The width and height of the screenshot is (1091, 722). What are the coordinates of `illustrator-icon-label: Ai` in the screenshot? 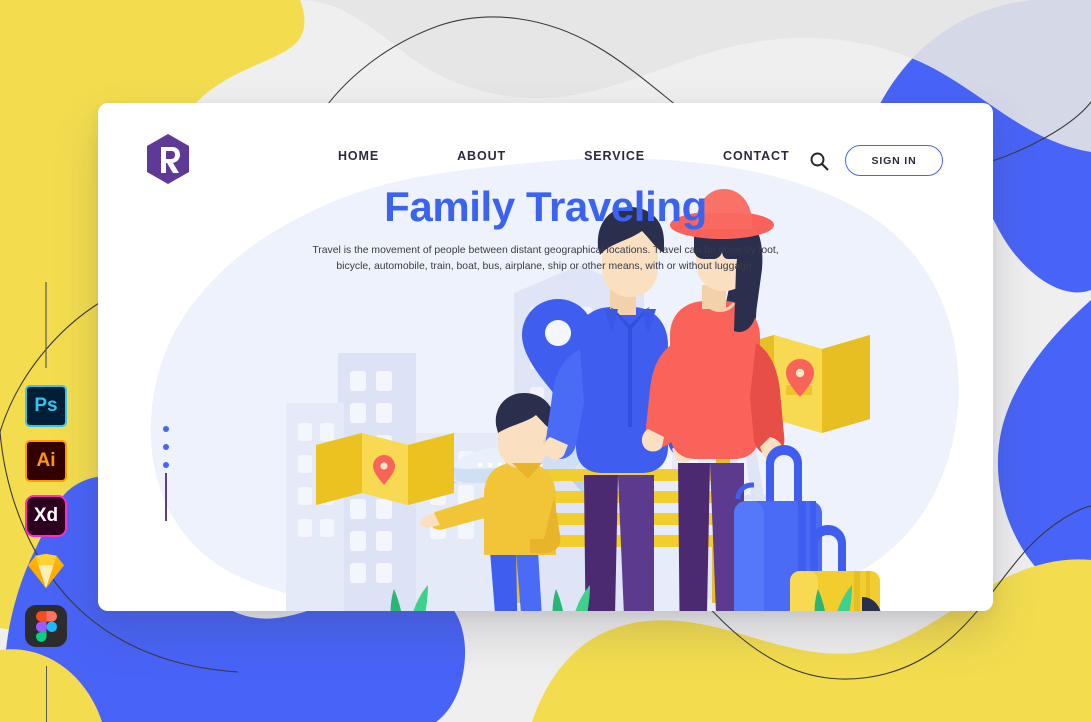 It's located at (46, 460).